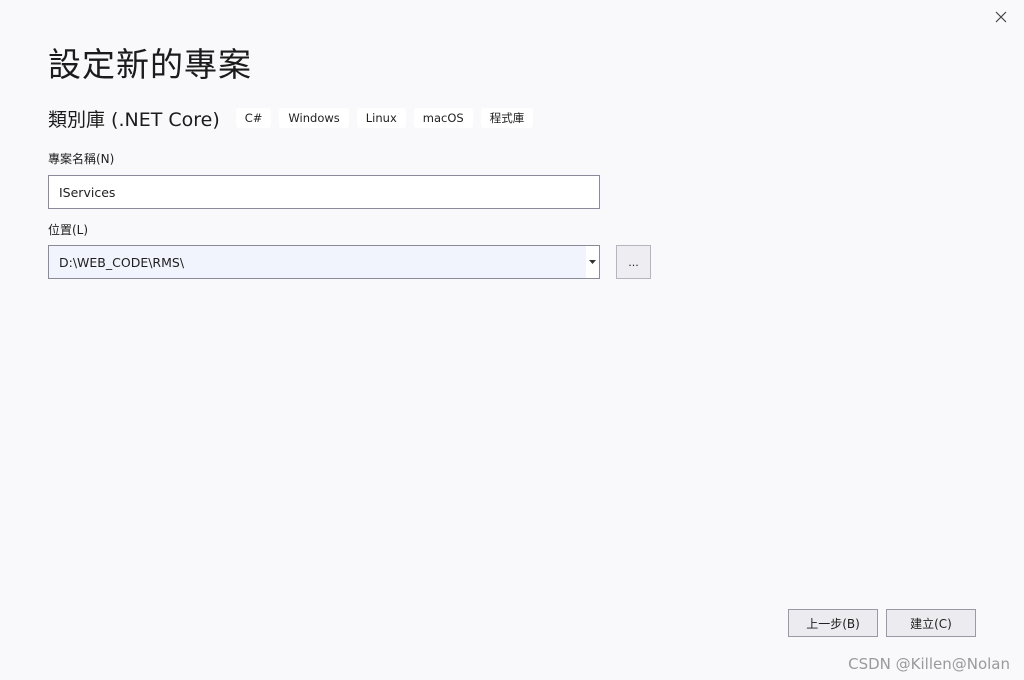  What do you see at coordinates (507, 118) in the screenshot?
I see `tag-project-type: 程式庫` at bounding box center [507, 118].